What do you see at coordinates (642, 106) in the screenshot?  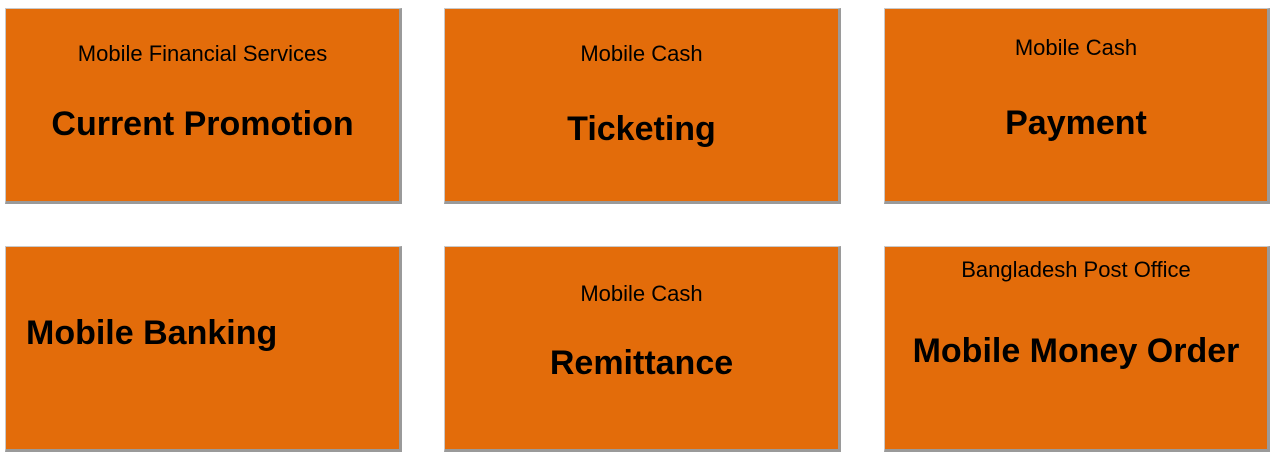 I see `tile-ticketing: Mobile Cash Ticketing` at bounding box center [642, 106].